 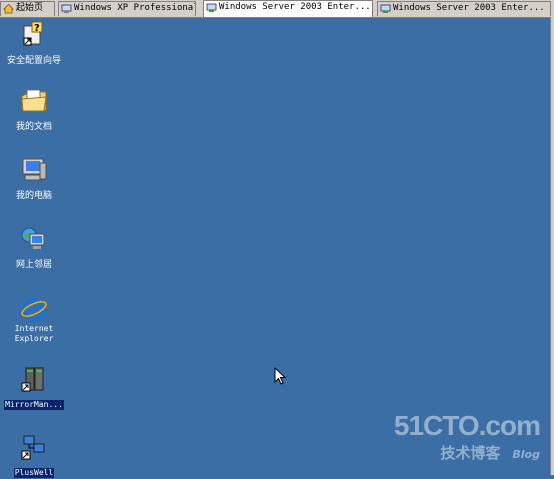 What do you see at coordinates (33, 447) in the screenshot?
I see `pluswell-network-icon` at bounding box center [33, 447].